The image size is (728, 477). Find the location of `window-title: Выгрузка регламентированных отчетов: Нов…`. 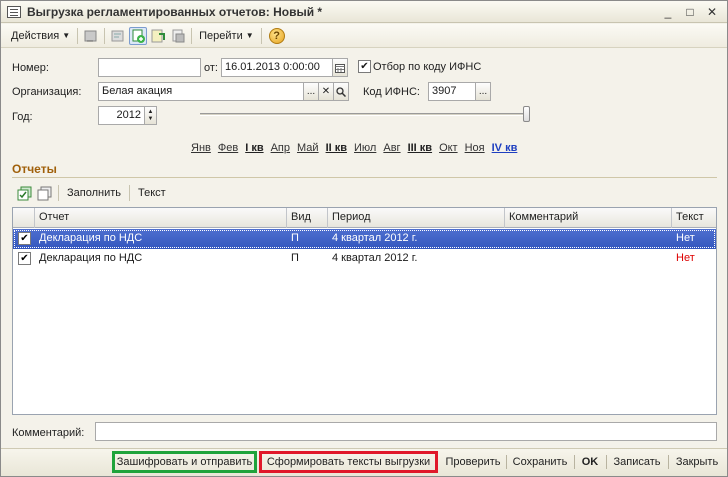

window-title: Выгрузка регламентированных отчетов: Нов… is located at coordinates (175, 12).